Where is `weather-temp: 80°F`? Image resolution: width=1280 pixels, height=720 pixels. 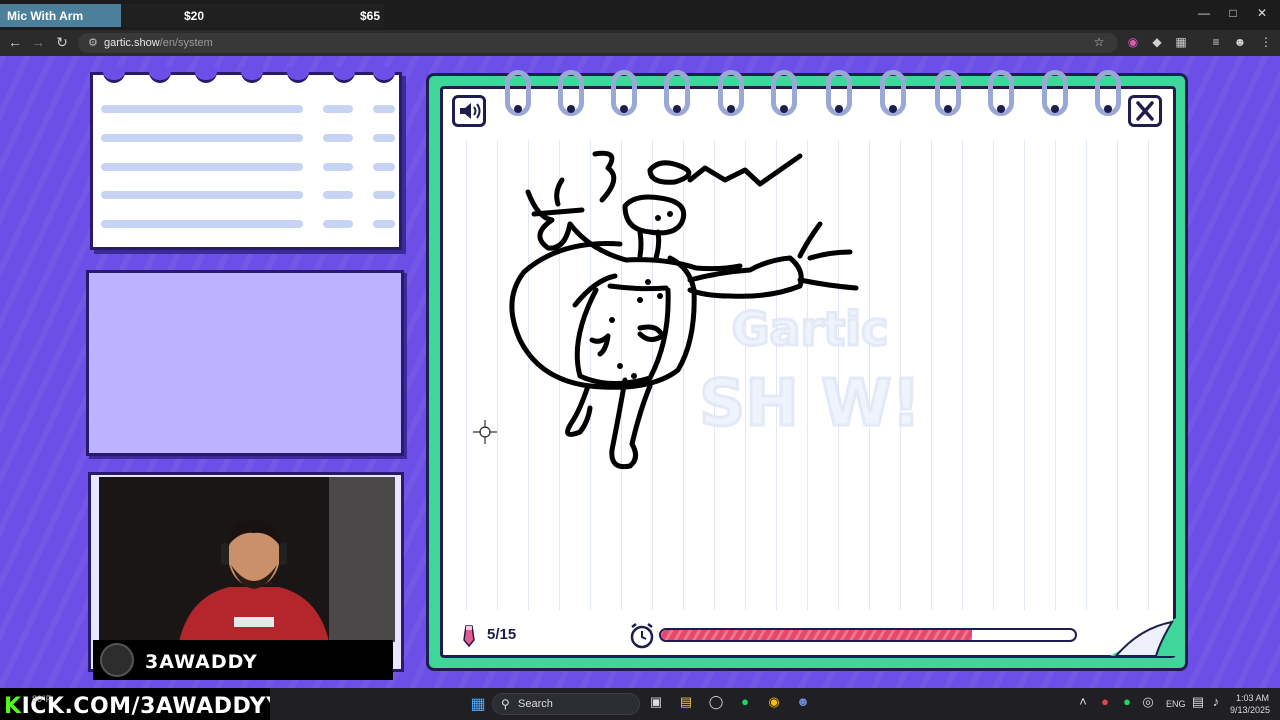
weather-temp: 80°F is located at coordinates (42, 699).